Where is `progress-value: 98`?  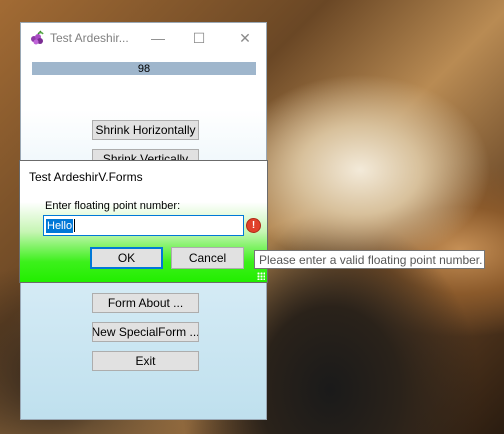
progress-value: 98 is located at coordinates (144, 68).